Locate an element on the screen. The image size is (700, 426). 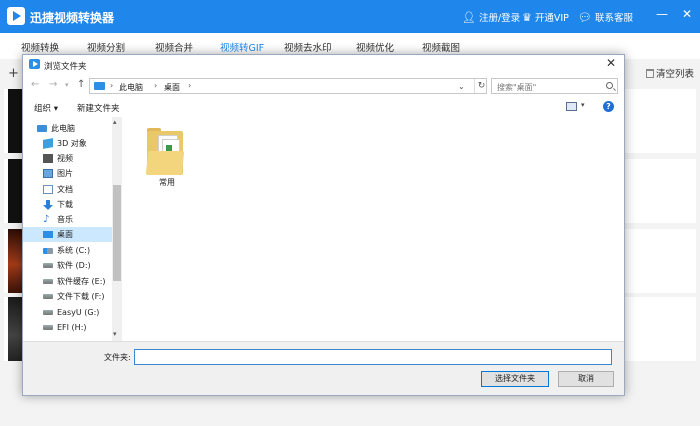
search-box: 搜索"桌面" is located at coordinates (554, 86).